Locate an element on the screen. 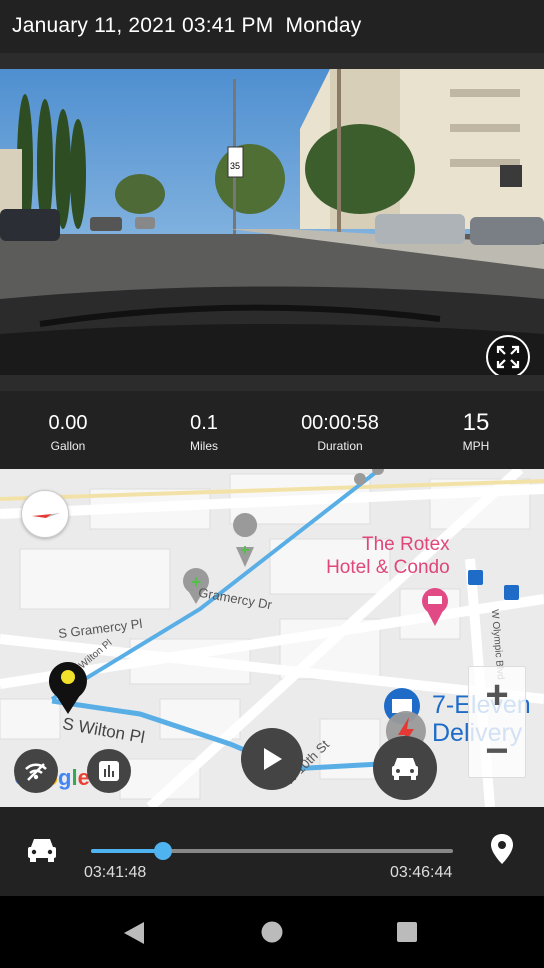 The image size is (544, 968). play-icon is located at coordinates (273, 759).